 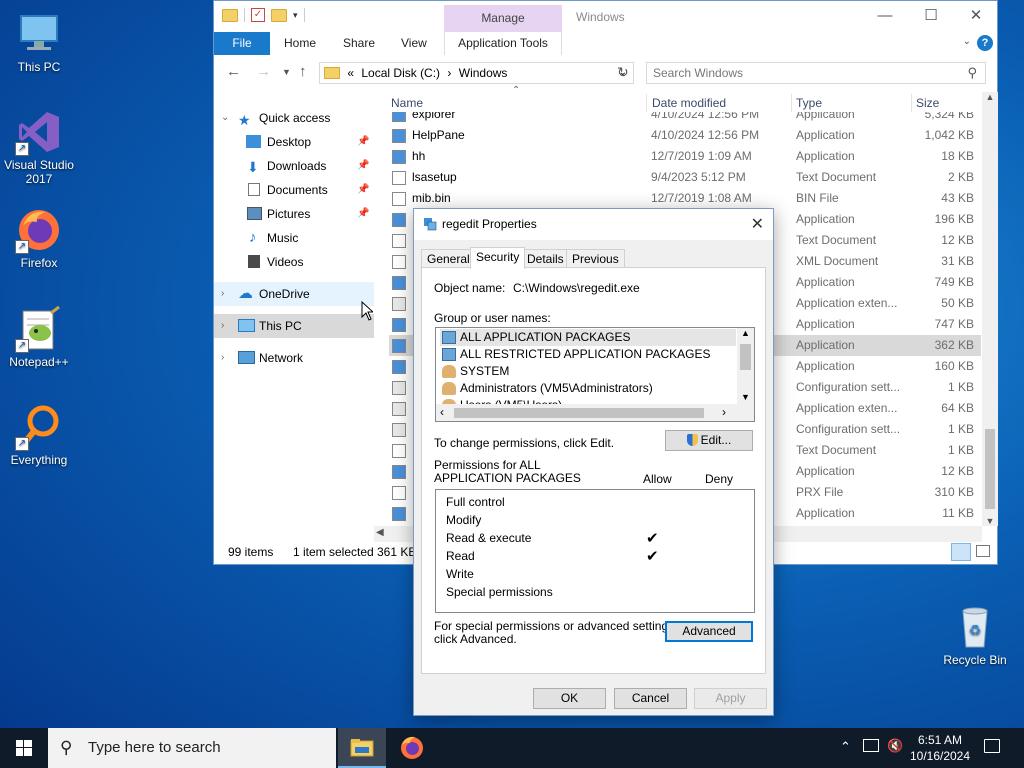 What do you see at coordinates (985, 43) in the screenshot?
I see `help-icon: ?` at bounding box center [985, 43].